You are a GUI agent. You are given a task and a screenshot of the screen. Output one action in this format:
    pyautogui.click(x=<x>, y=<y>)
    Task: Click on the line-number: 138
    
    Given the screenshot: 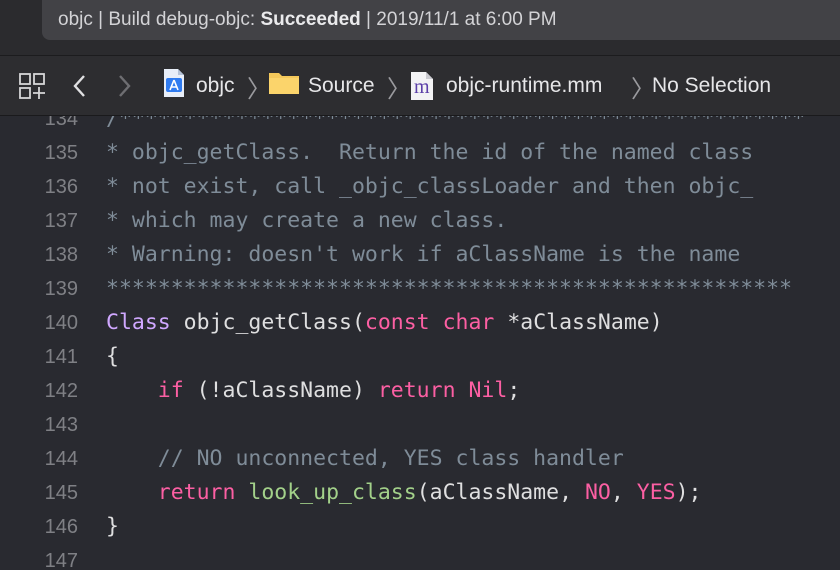 What is the action you would take?
    pyautogui.click(x=61, y=255)
    